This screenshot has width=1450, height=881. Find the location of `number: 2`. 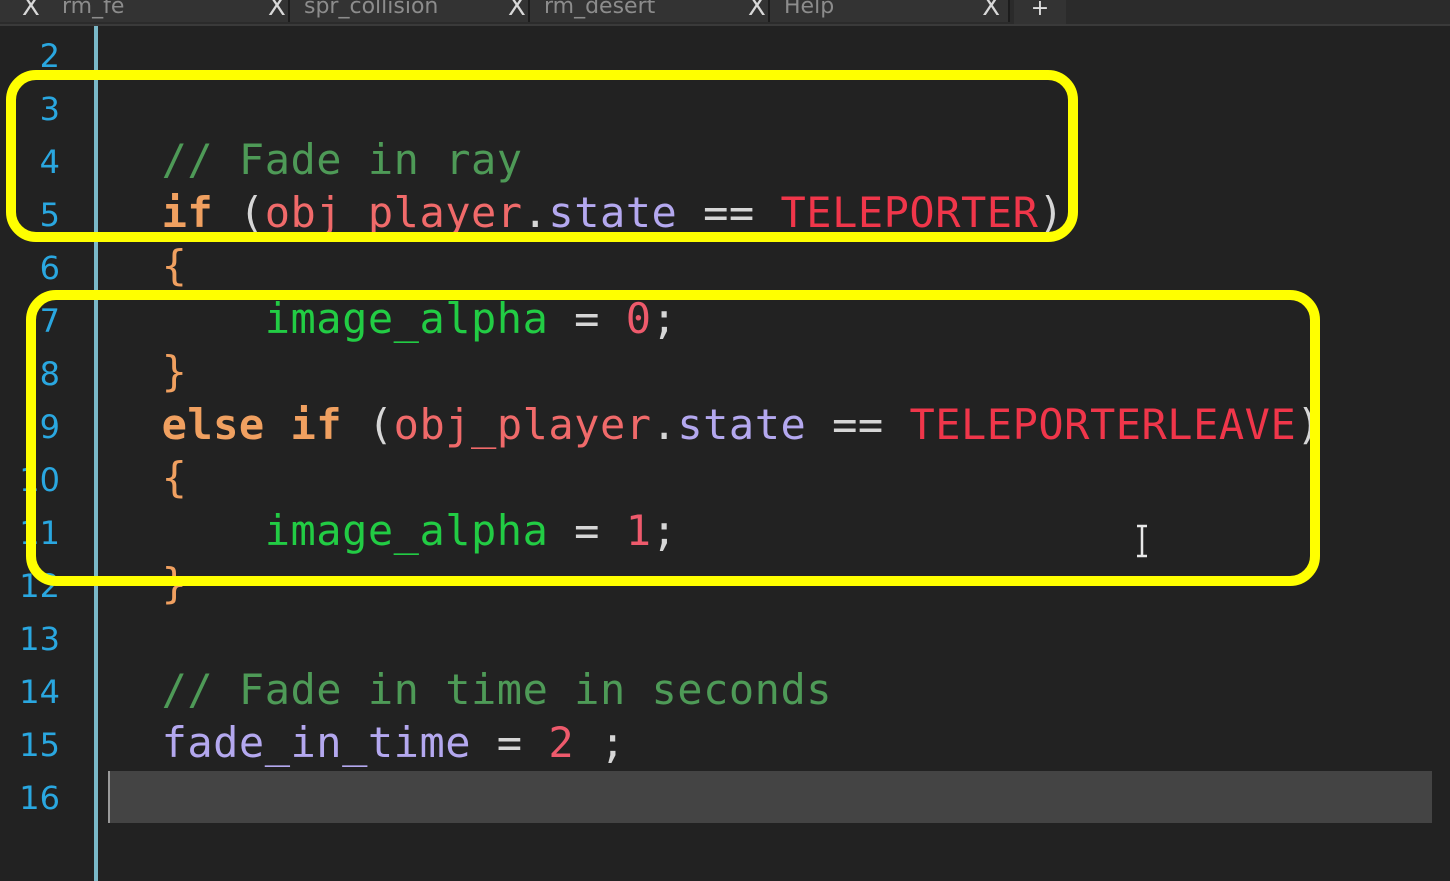

number: 2 is located at coordinates (561, 742).